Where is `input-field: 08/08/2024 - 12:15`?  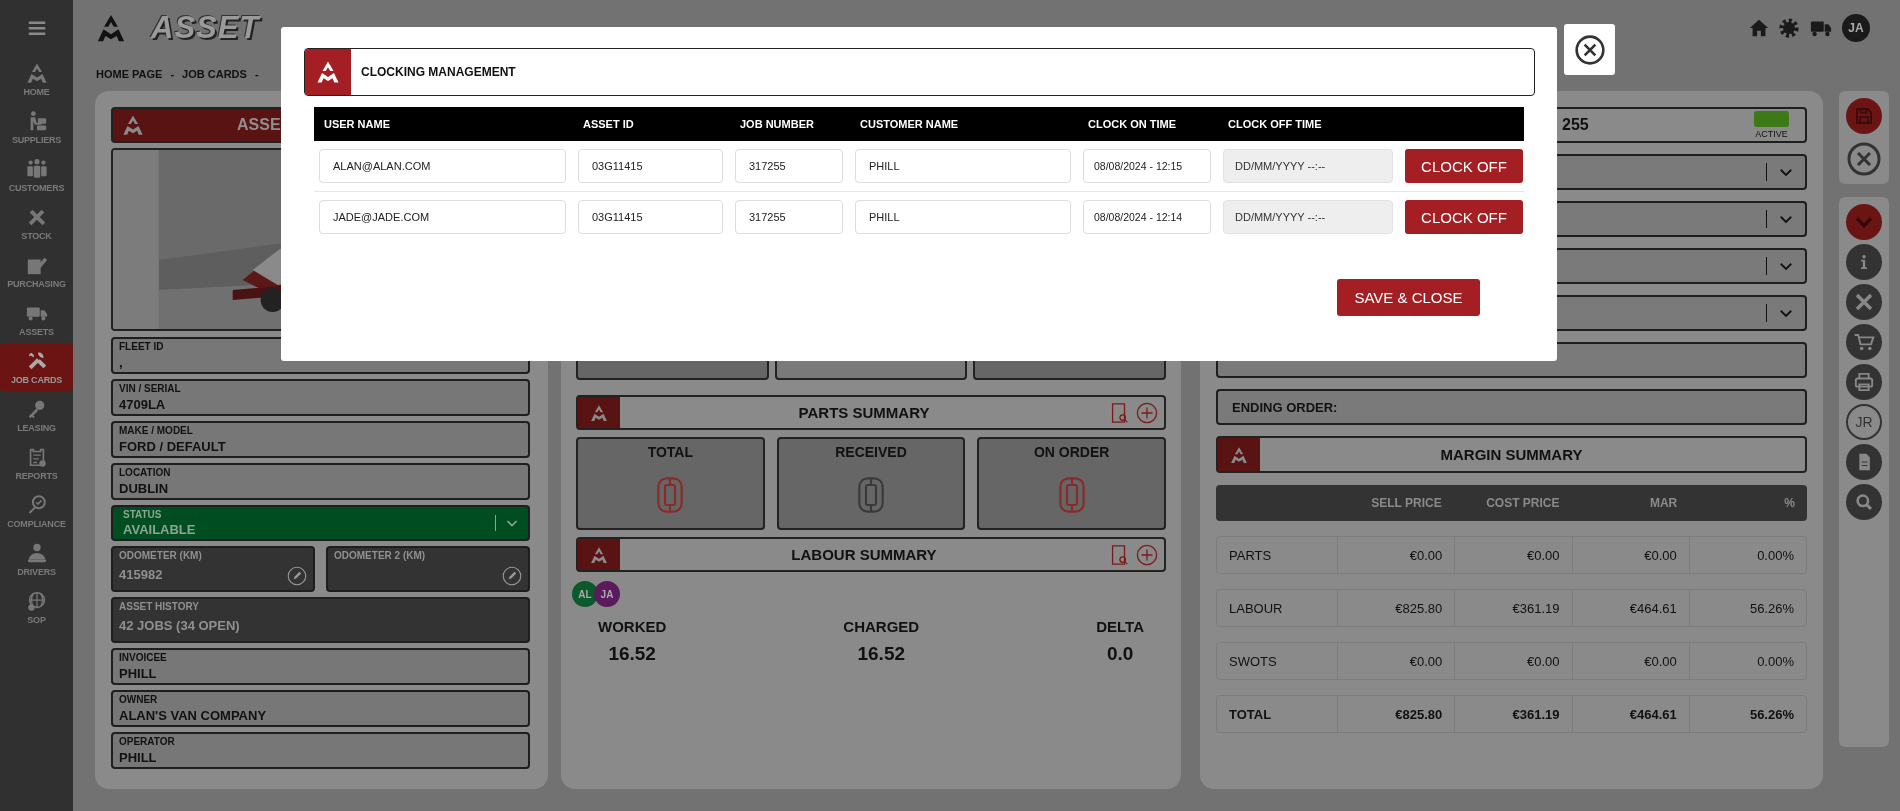 input-field: 08/08/2024 - 12:15 is located at coordinates (1147, 166).